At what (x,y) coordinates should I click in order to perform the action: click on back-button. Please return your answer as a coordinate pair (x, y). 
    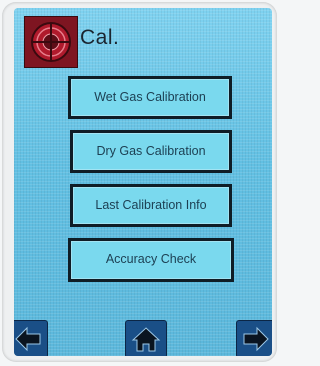
    Looking at the image, I should click on (31, 338).